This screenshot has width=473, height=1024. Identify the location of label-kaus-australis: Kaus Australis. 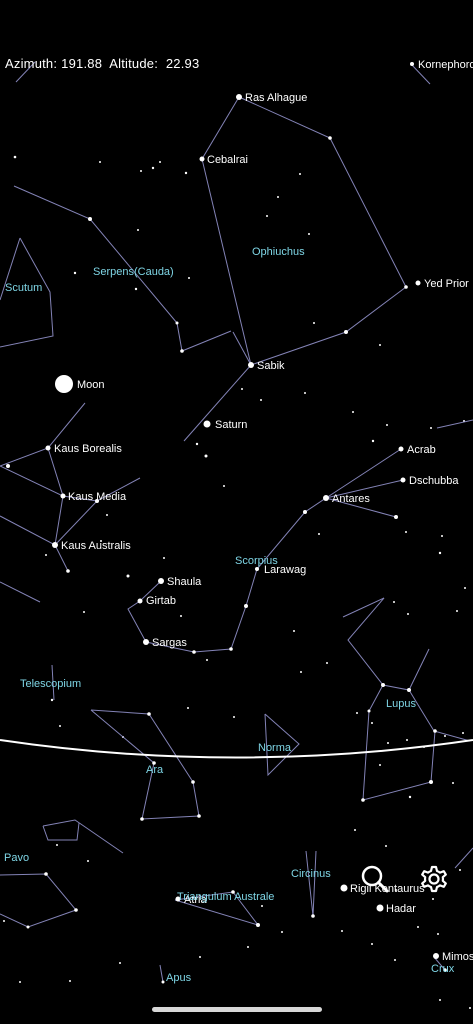
(96, 546).